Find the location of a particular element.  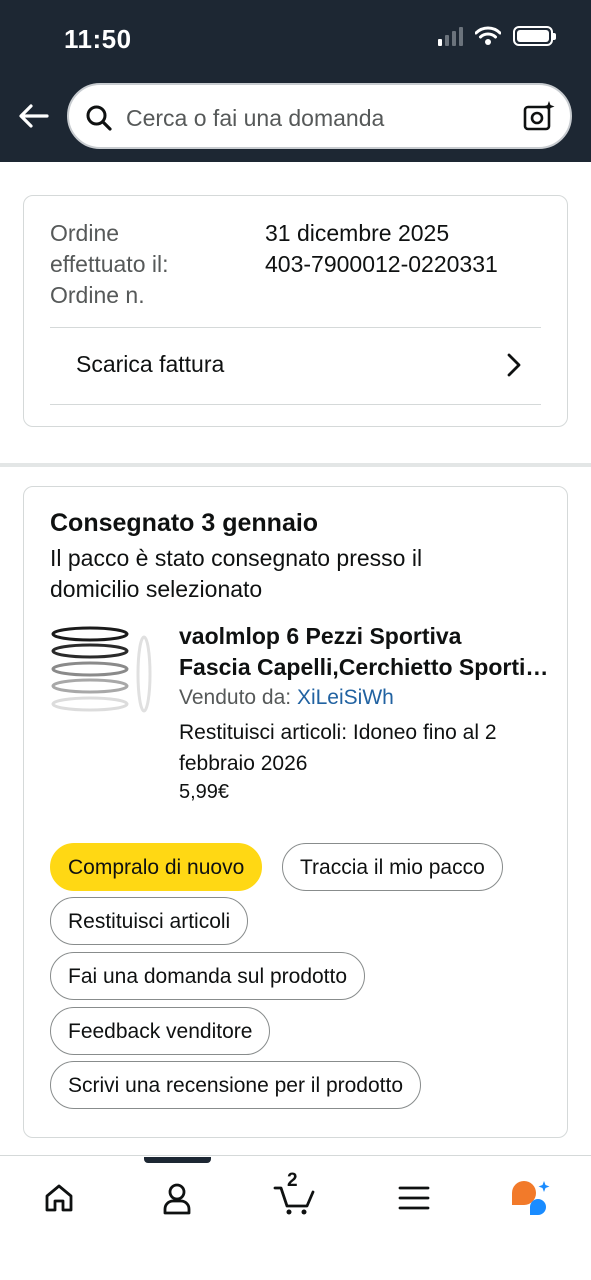

order-values: 31 dicembre 2025 403-7900012-0220331 is located at coordinates (381, 249).